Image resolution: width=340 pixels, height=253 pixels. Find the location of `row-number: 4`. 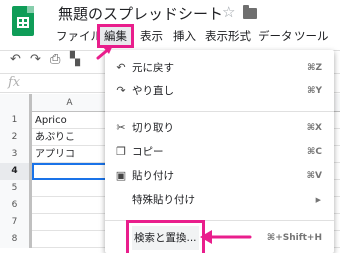

row-number: 4 is located at coordinates (16, 171).